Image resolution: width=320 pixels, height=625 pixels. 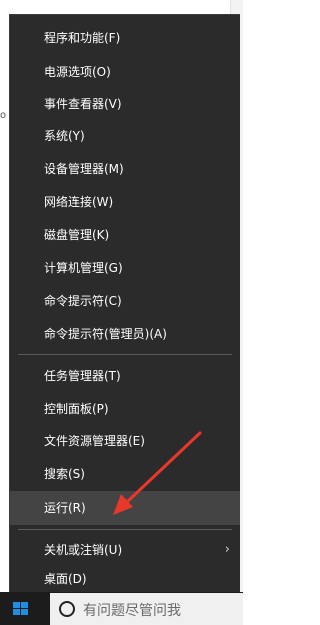 I want to click on menu-item-computer-management: 计算机管理(G), so click(x=125, y=268).